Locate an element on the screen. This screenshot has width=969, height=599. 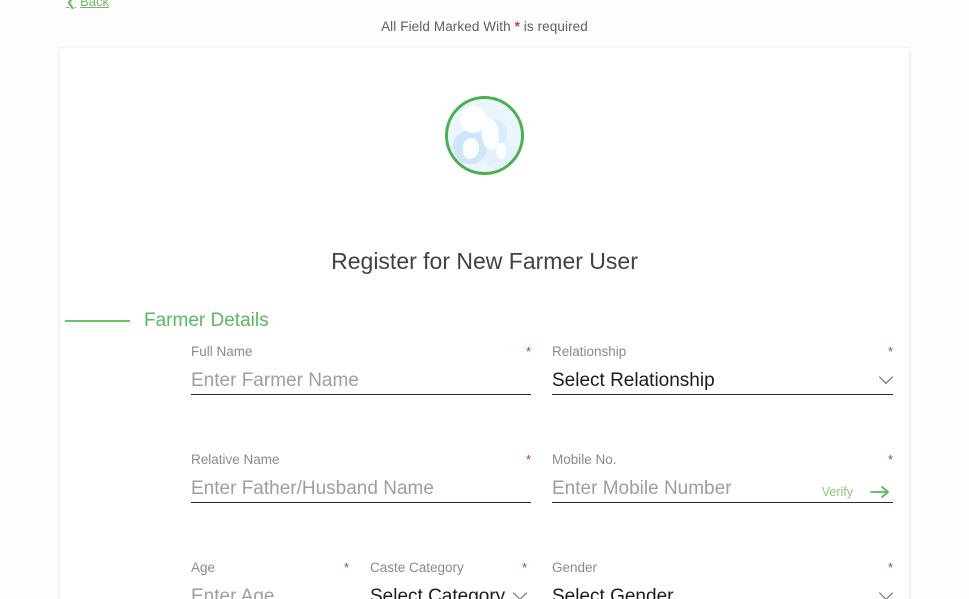
gender-label: Gender is located at coordinates (575, 567).